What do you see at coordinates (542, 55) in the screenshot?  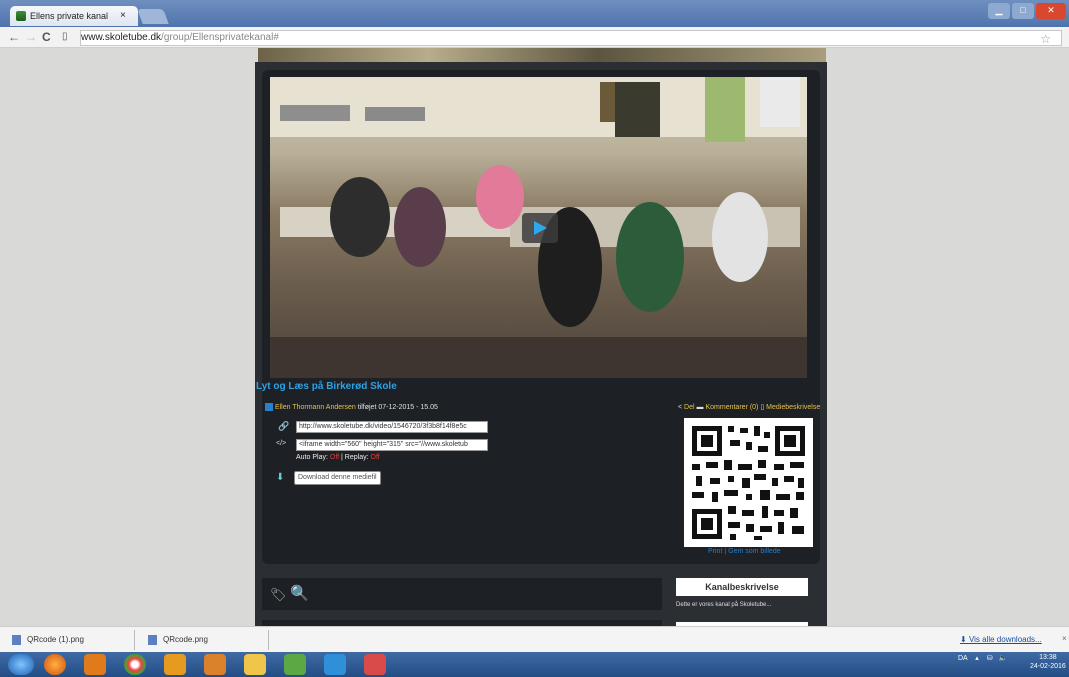 I see `header-banner` at bounding box center [542, 55].